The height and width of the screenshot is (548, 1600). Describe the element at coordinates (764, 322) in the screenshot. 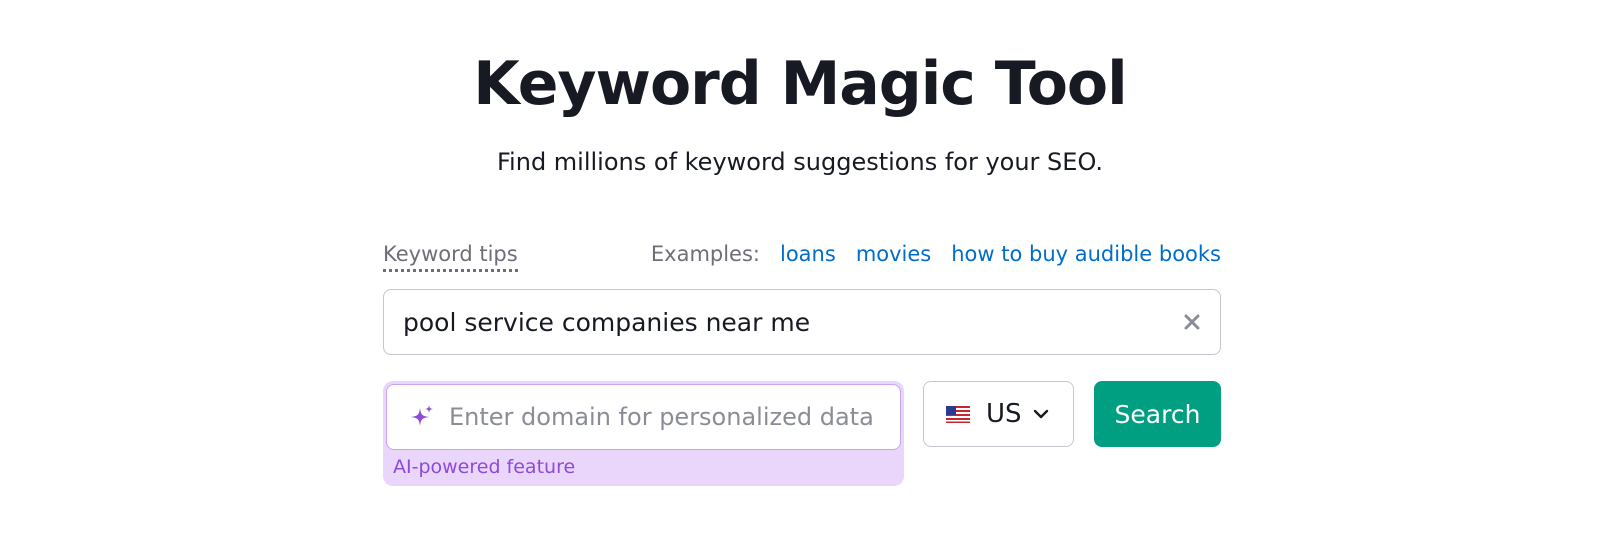

I see `keyword-input` at that location.